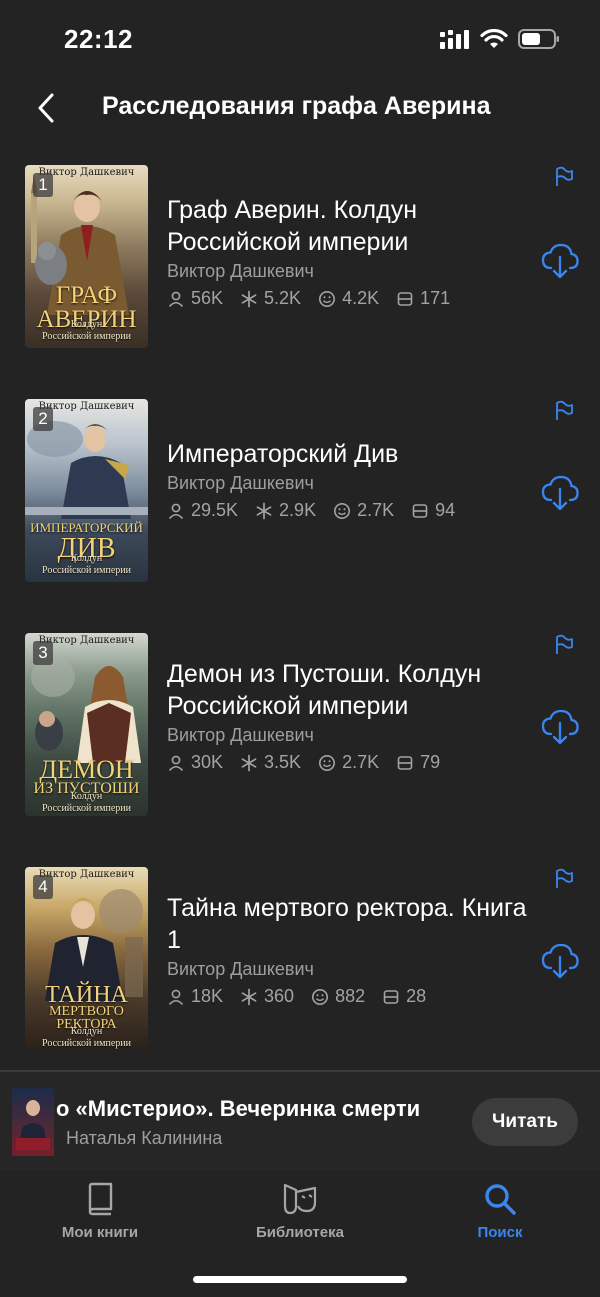  I want to click on tab-bar: Мои книги Библиотека Поиск, so click(300, 1234).